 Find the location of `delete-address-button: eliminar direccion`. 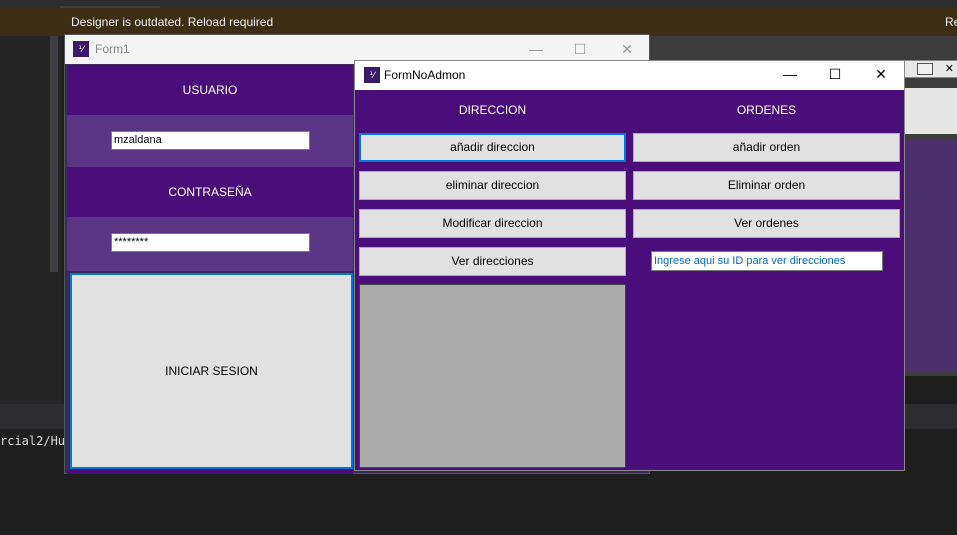

delete-address-button: eliminar direccion is located at coordinates (492, 185).